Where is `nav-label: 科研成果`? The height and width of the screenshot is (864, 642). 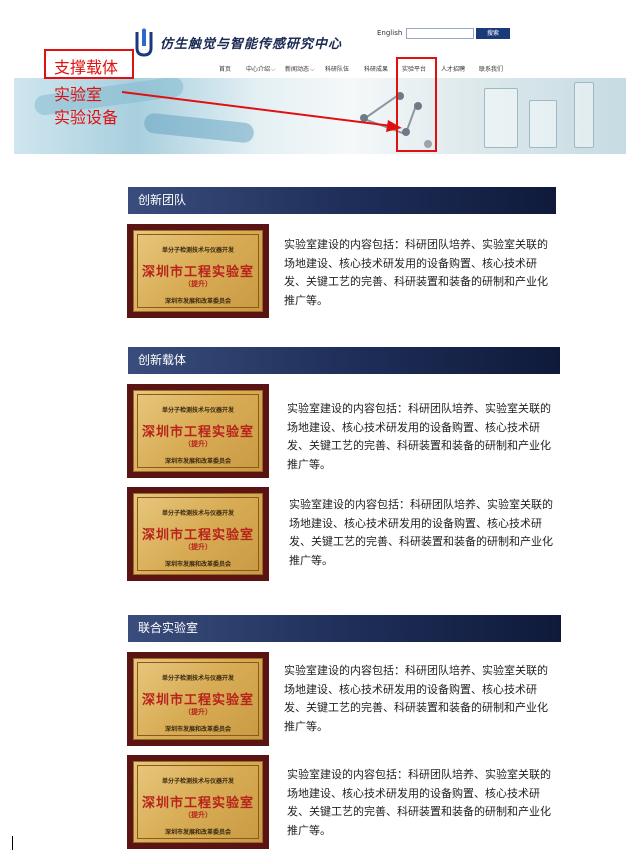 nav-label: 科研成果 is located at coordinates (376, 69).